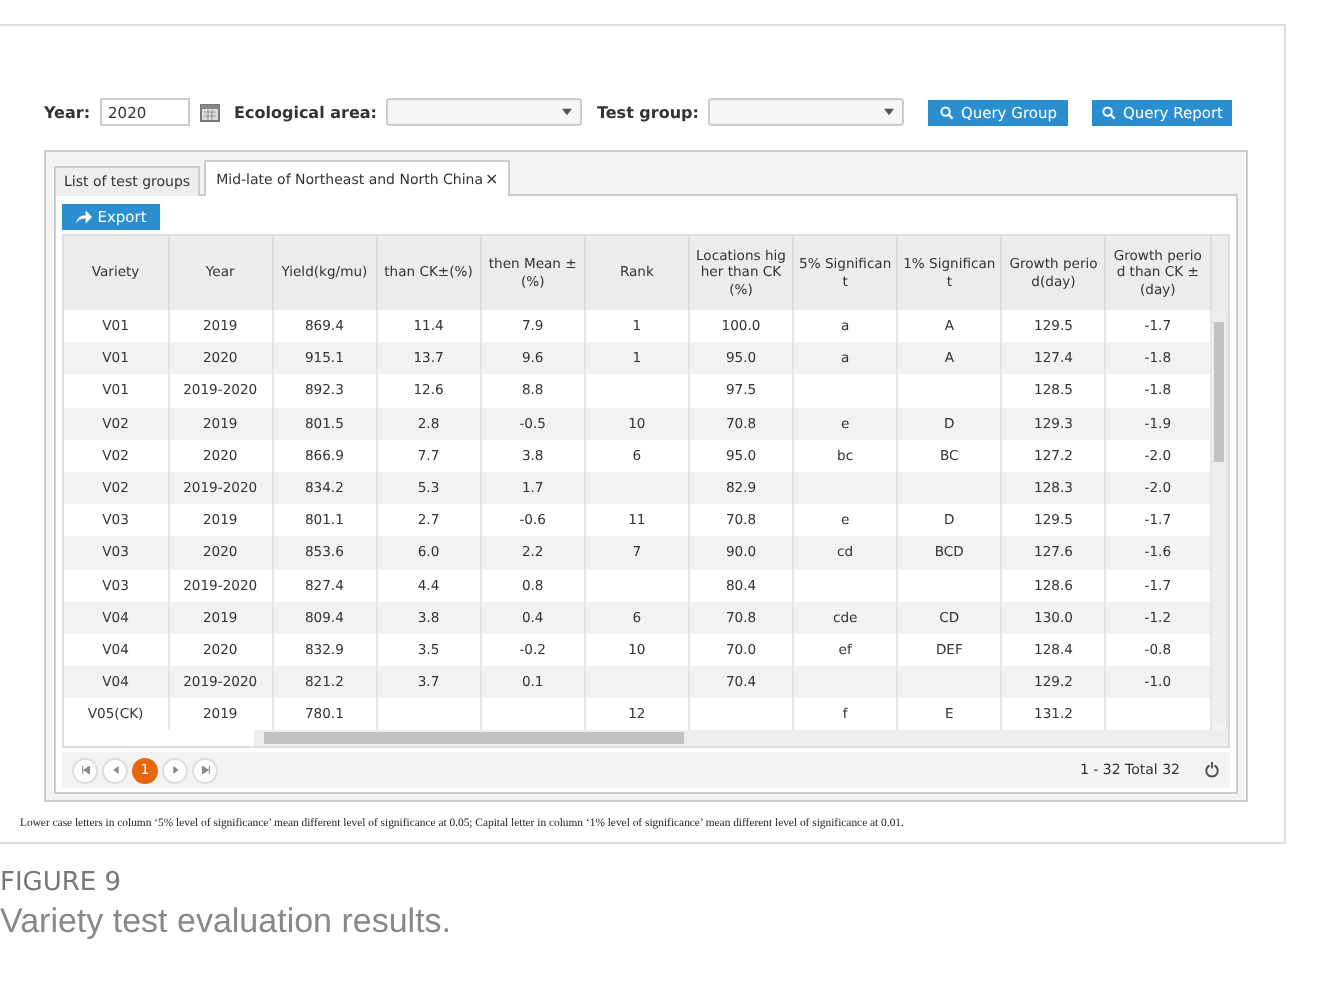 The width and height of the screenshot is (1330, 986). I want to click on next-page-icon, so click(175, 770).